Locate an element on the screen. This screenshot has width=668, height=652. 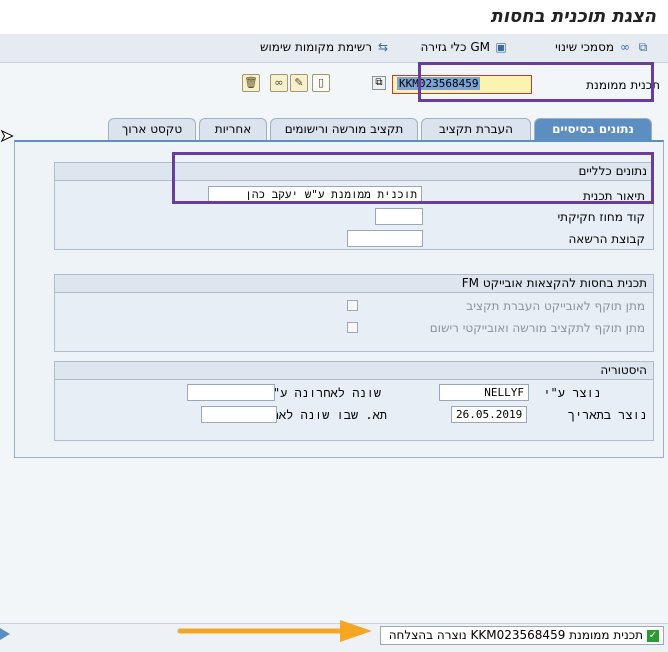
status-expand-icon is located at coordinates (5, 634).